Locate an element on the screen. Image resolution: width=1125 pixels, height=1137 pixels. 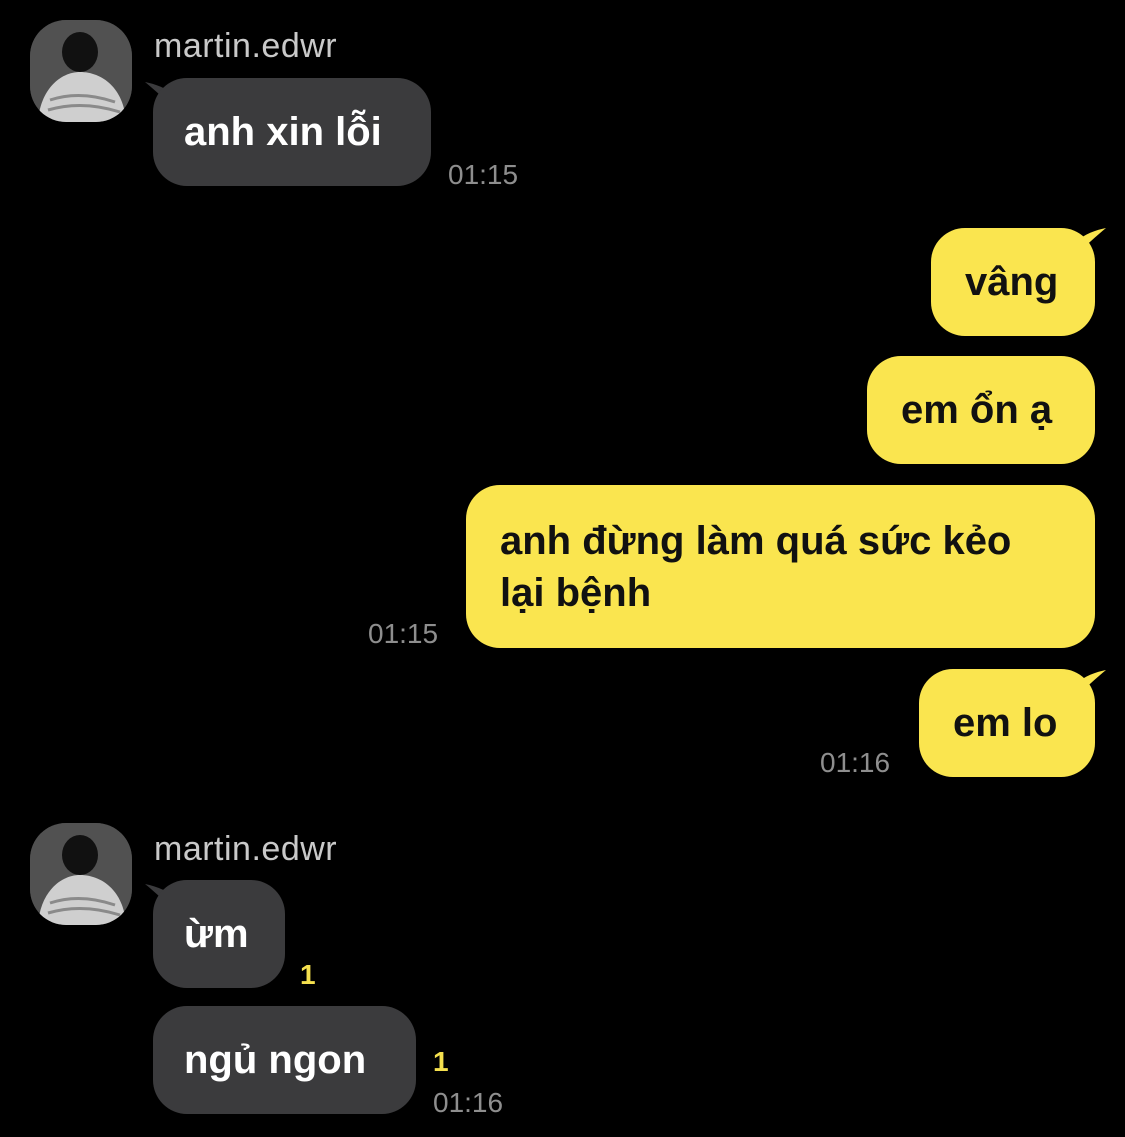
message-bubble: vâng is located at coordinates (1013, 282).